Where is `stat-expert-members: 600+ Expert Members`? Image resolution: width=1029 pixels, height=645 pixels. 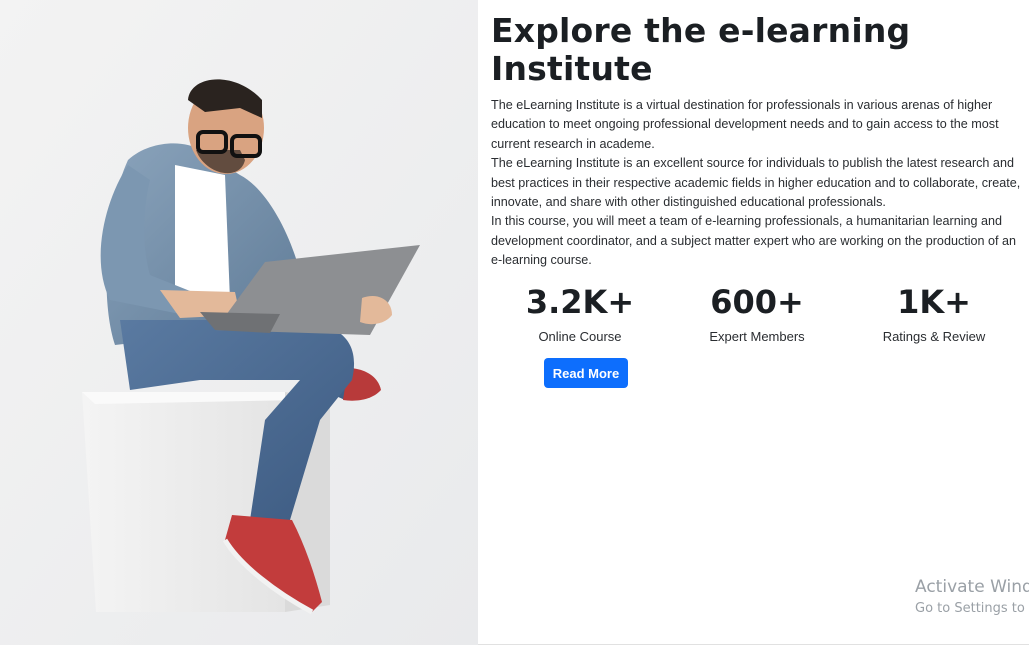
stat-expert-members: 600+ Expert Members is located at coordinates (757, 314).